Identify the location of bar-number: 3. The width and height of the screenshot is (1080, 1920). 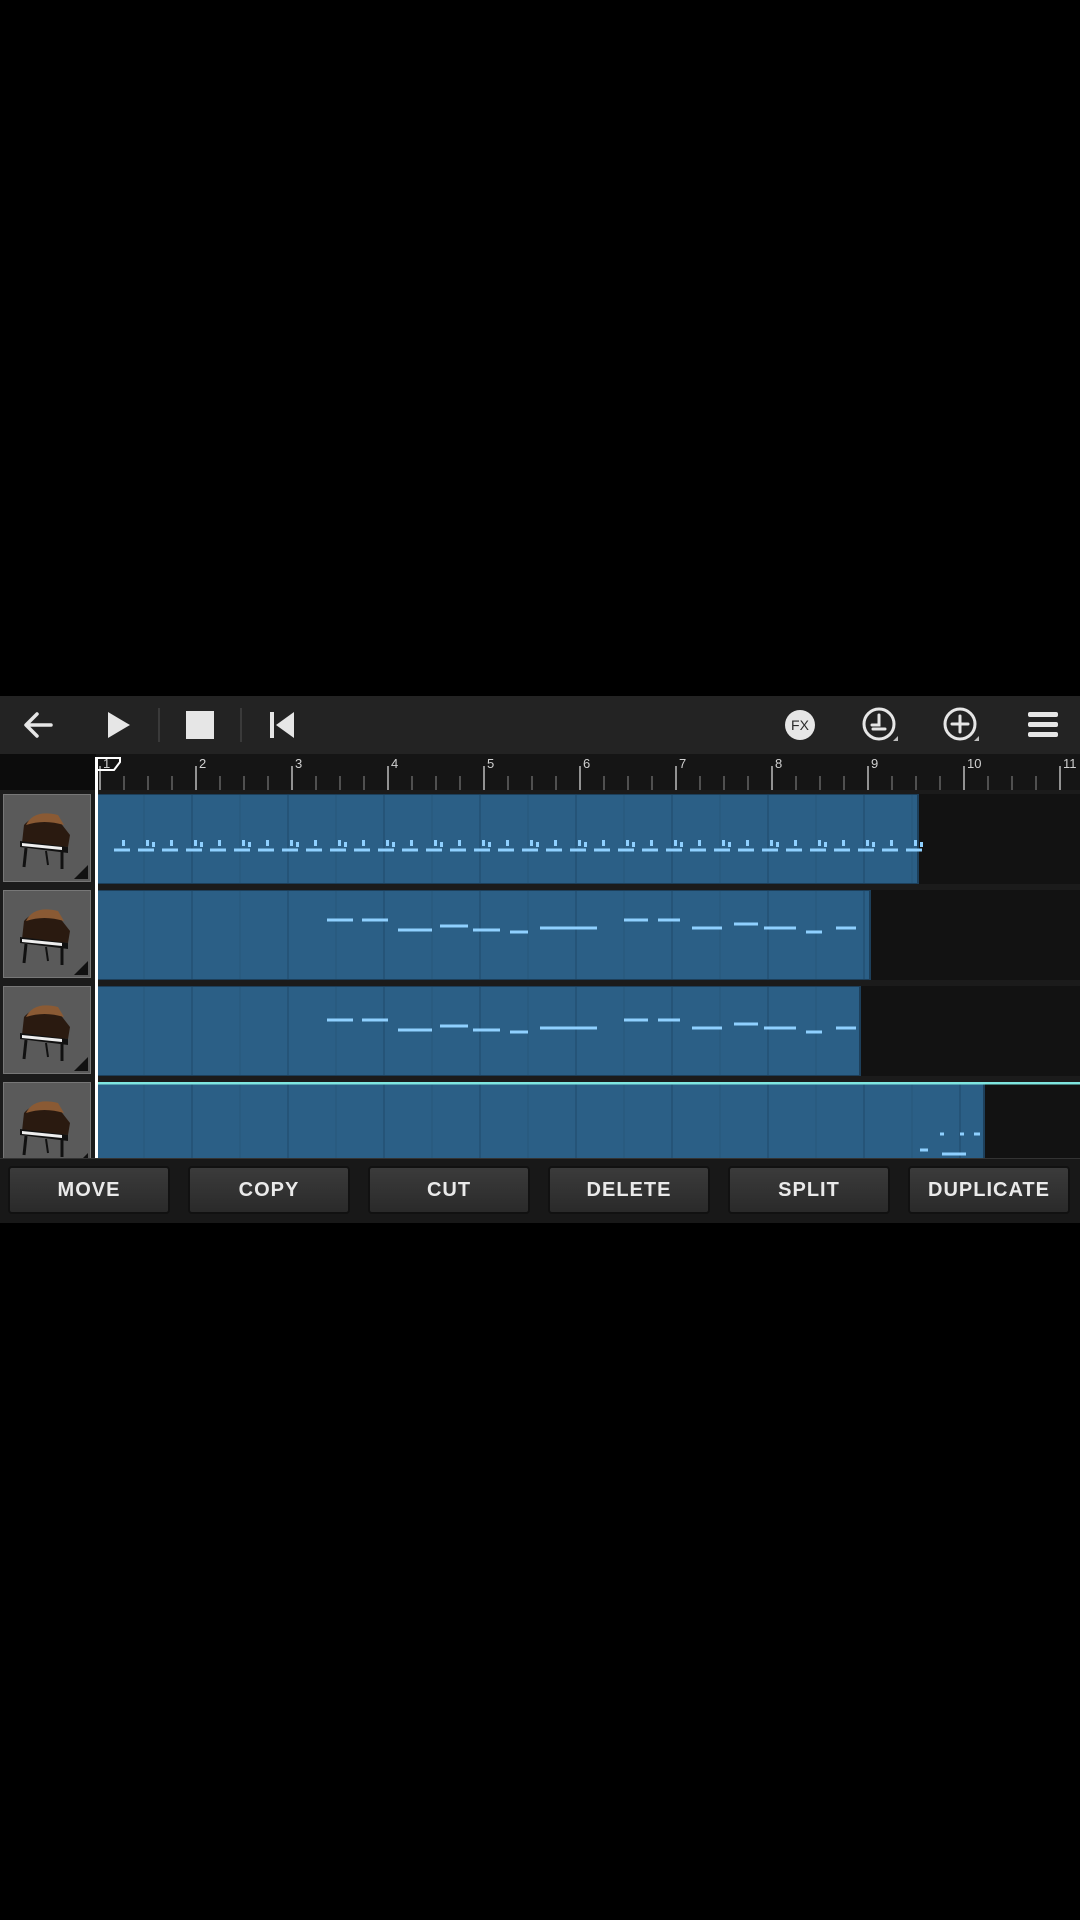
(298, 763).